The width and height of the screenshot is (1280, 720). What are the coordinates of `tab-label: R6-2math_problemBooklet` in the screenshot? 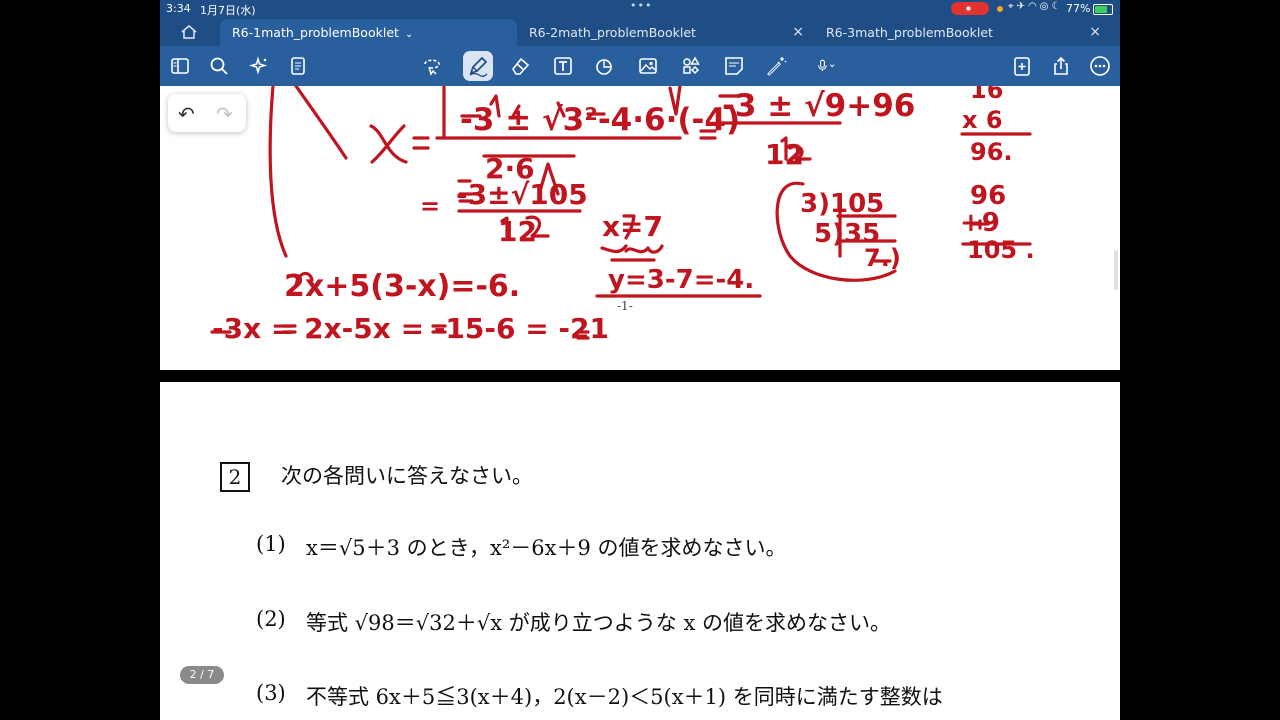 It's located at (612, 32).